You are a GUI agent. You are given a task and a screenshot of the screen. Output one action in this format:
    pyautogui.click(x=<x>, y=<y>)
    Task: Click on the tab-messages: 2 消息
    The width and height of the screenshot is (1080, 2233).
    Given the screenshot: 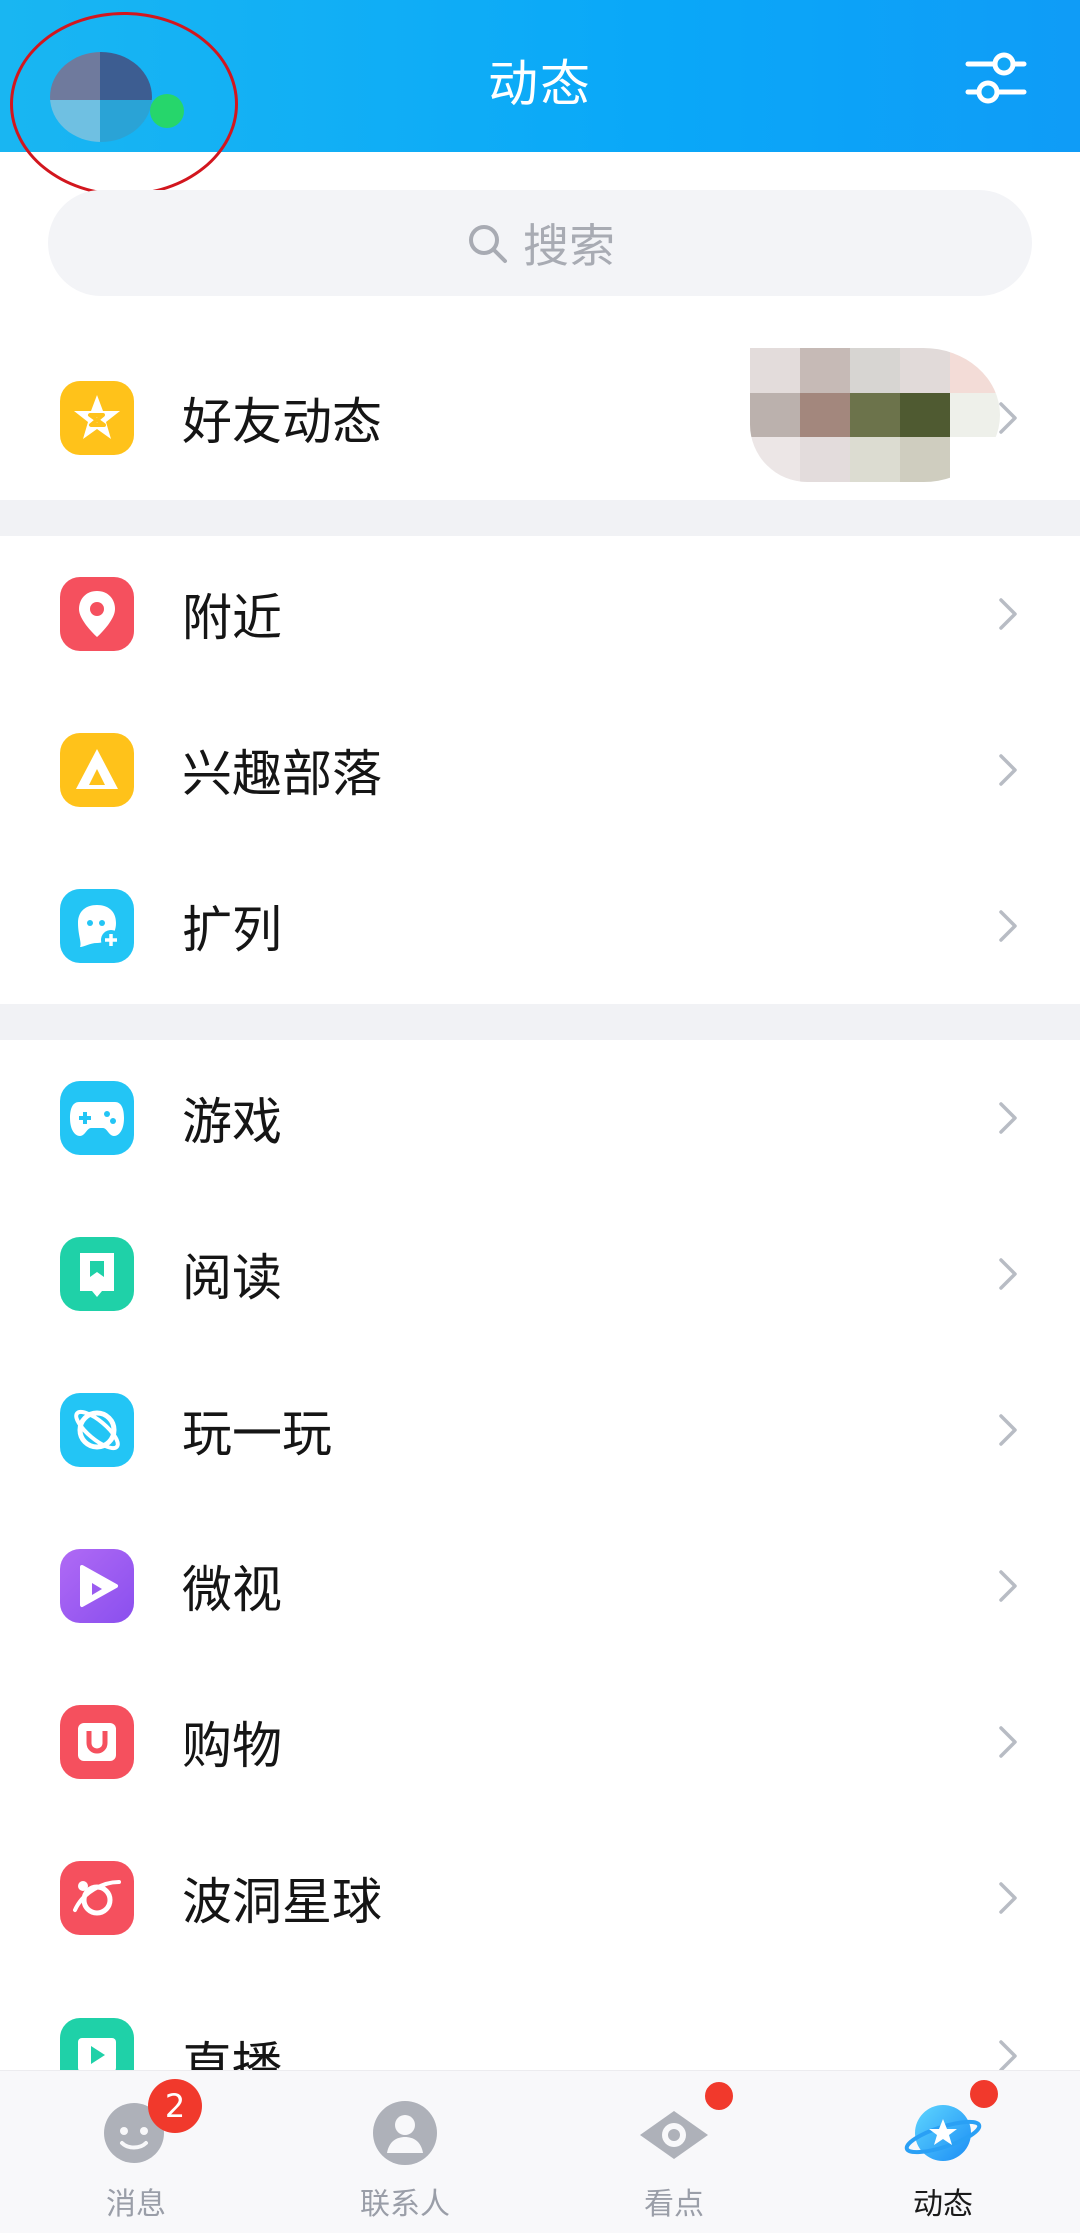 What is the action you would take?
    pyautogui.click(x=136, y=2152)
    